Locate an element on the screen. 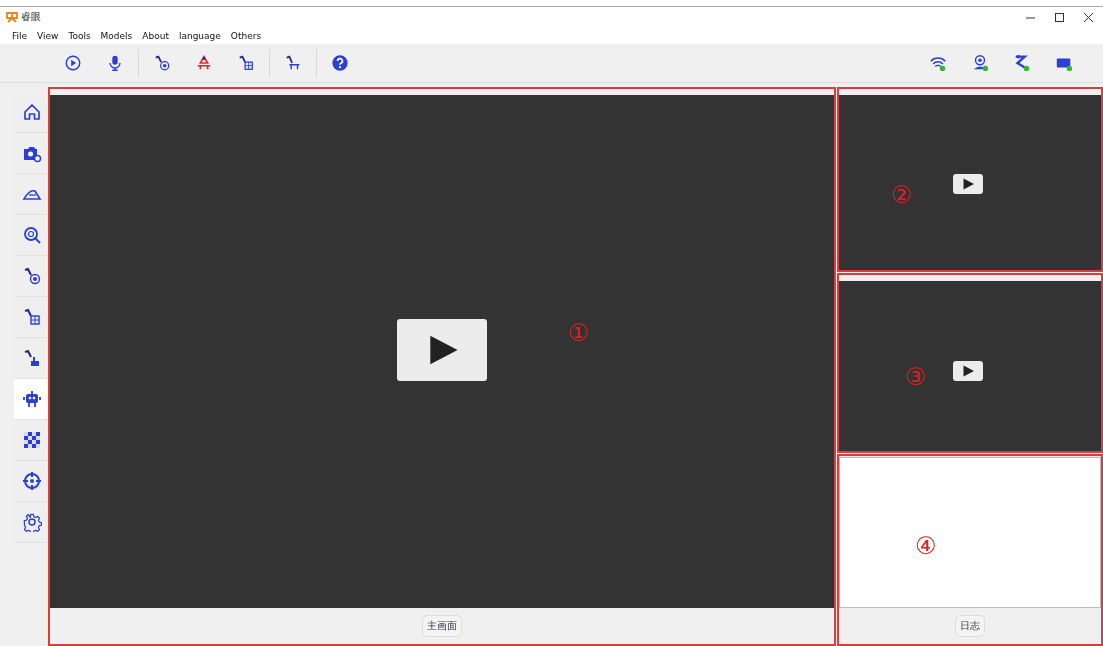 The image size is (1103, 646). maximize-icon is located at coordinates (1059, 17).